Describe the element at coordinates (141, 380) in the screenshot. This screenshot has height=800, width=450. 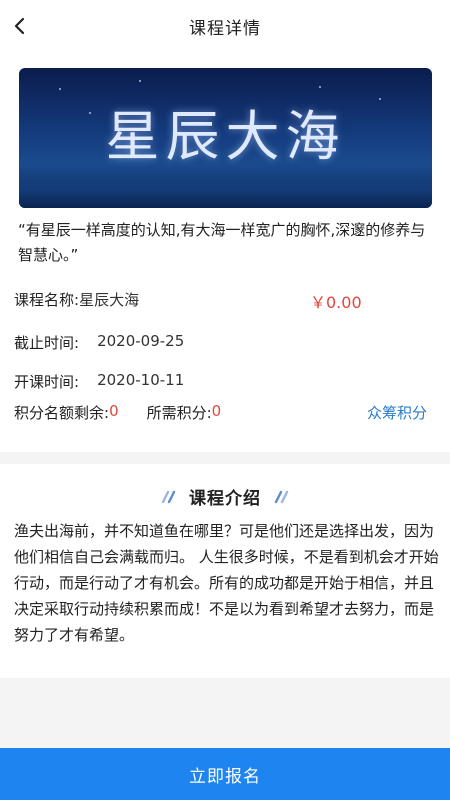
I see `start-time-value: 2020-10-11` at that location.